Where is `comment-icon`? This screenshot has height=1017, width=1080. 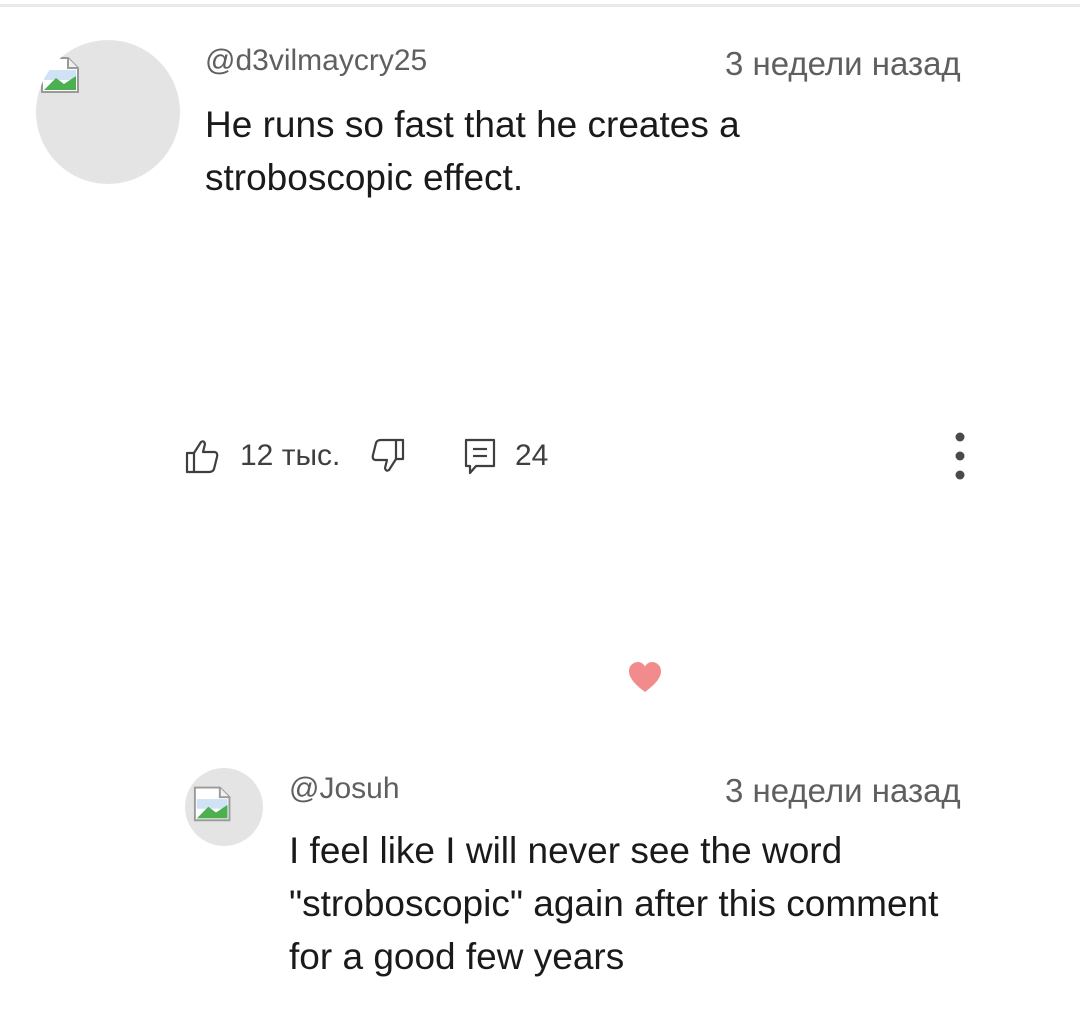
comment-icon is located at coordinates (480, 456).